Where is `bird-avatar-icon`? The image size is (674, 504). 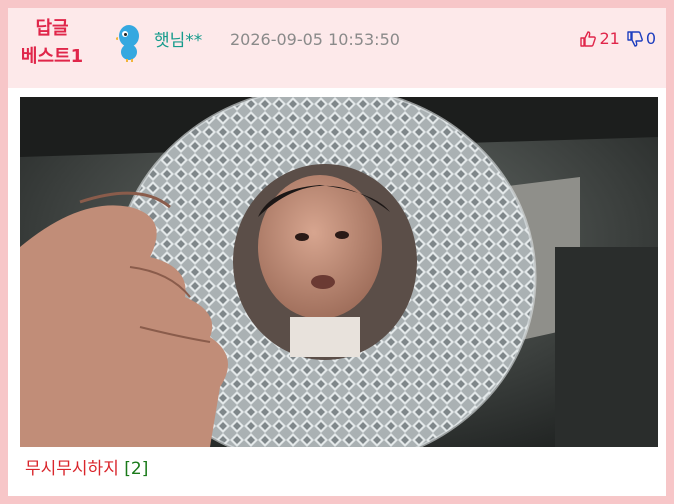 bird-avatar-icon is located at coordinates (127, 42).